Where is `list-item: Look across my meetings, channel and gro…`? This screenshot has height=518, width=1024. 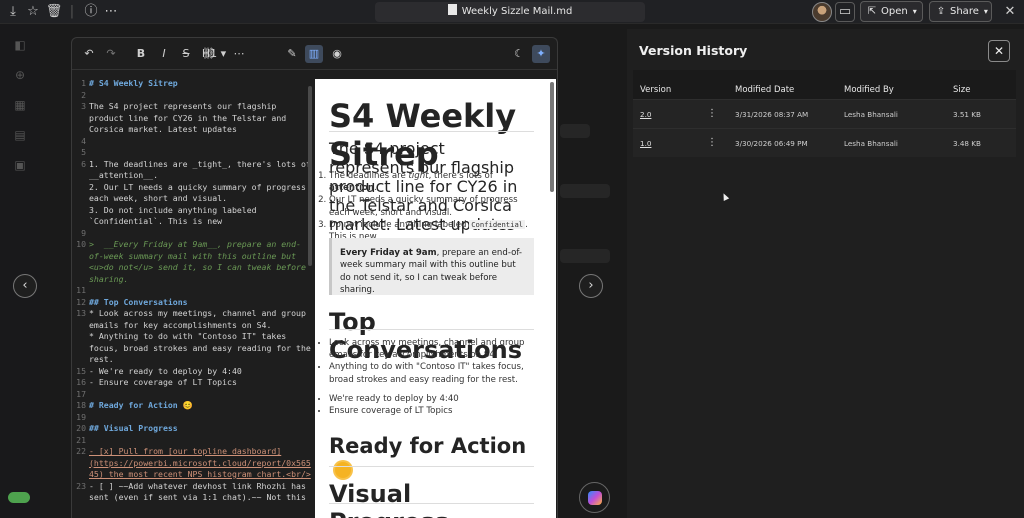 list-item: Look across my meetings, channel and gro… is located at coordinates (431, 349).